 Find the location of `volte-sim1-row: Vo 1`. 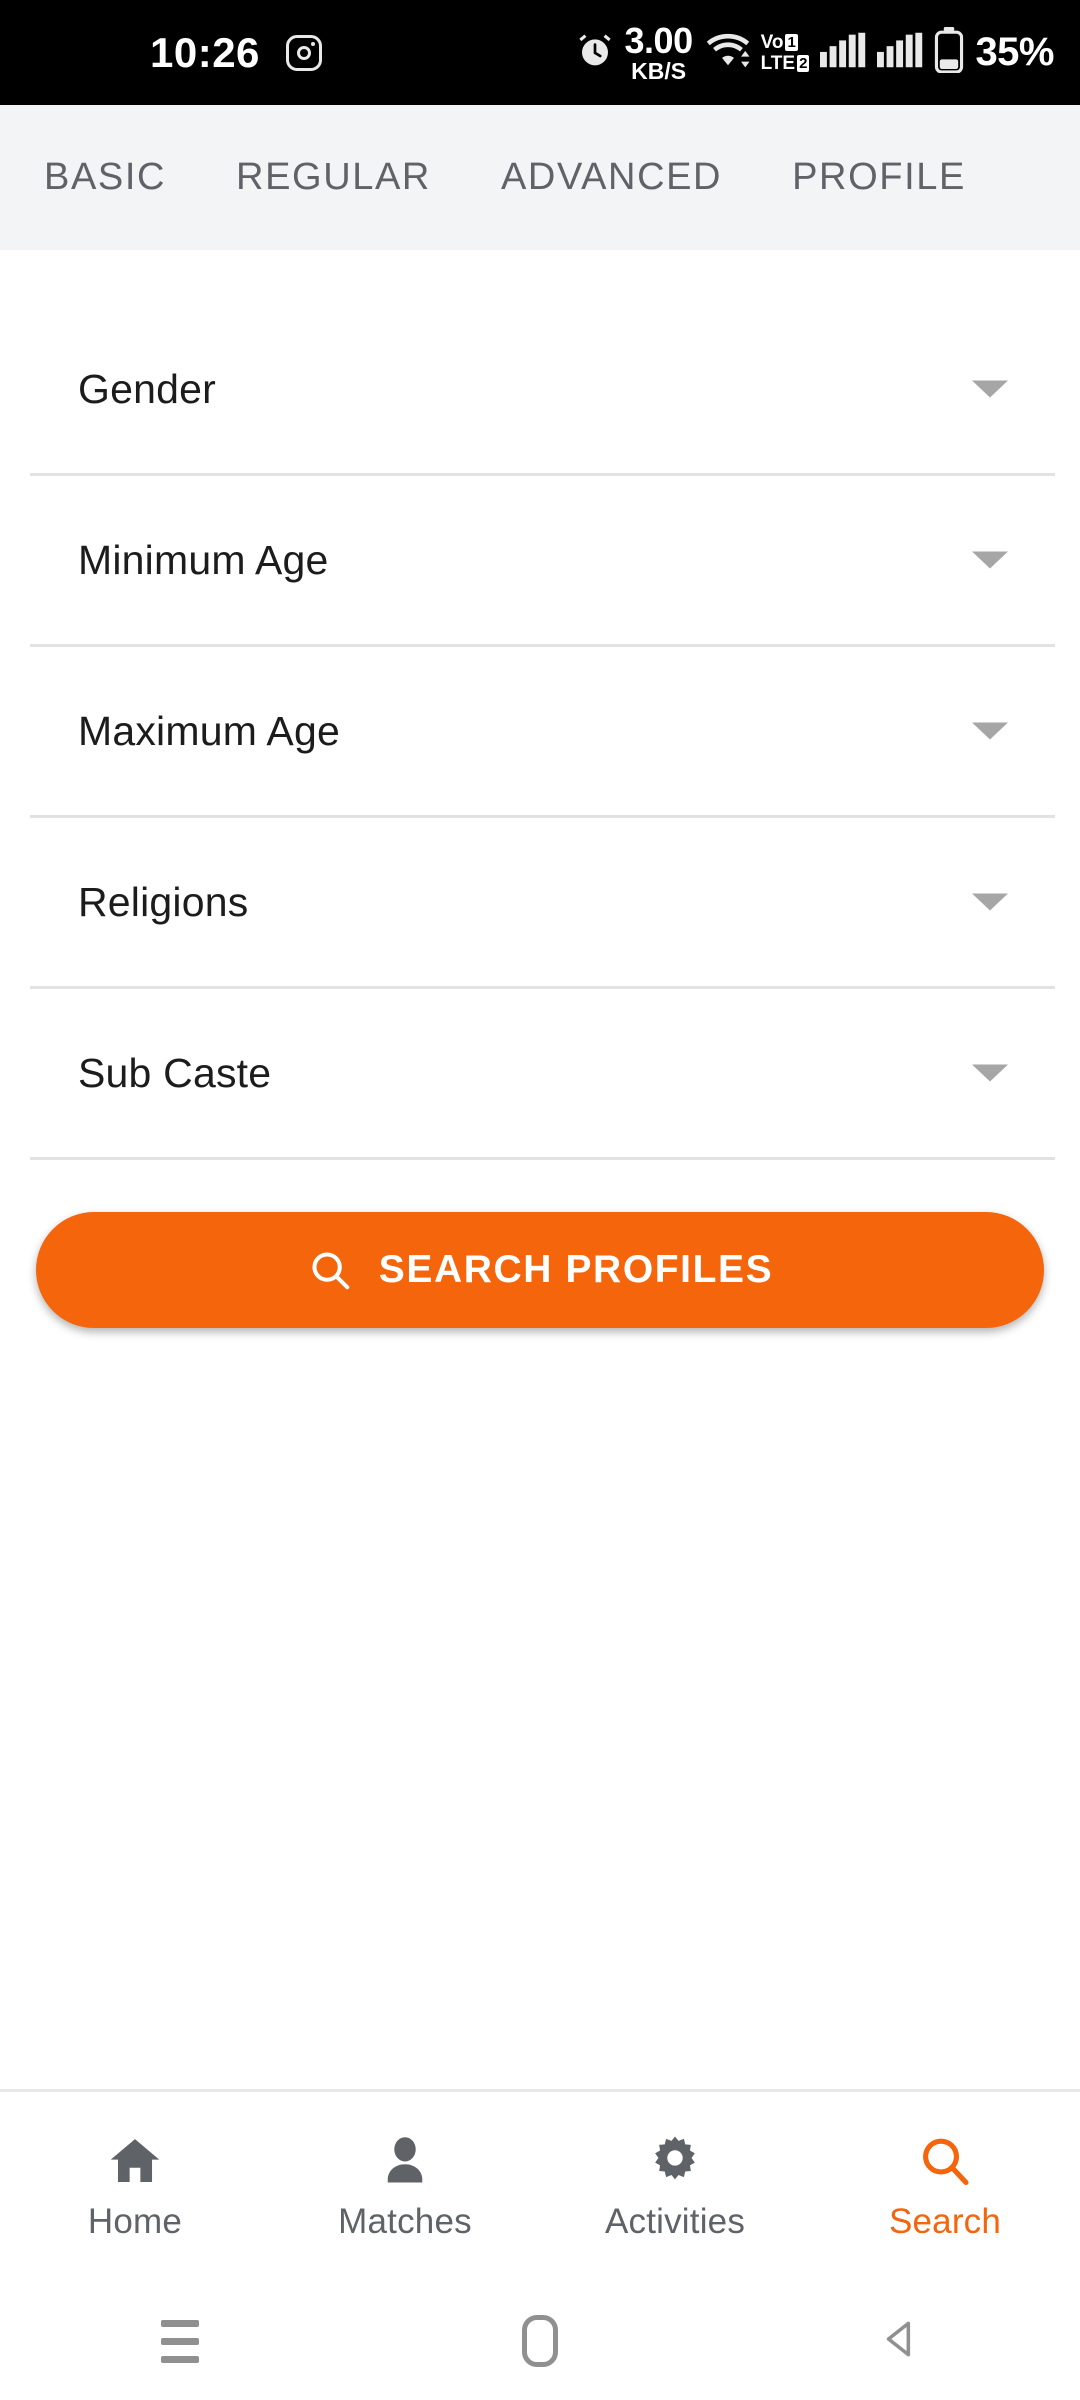

volte-sim1-row: Vo 1 is located at coordinates (785, 42).